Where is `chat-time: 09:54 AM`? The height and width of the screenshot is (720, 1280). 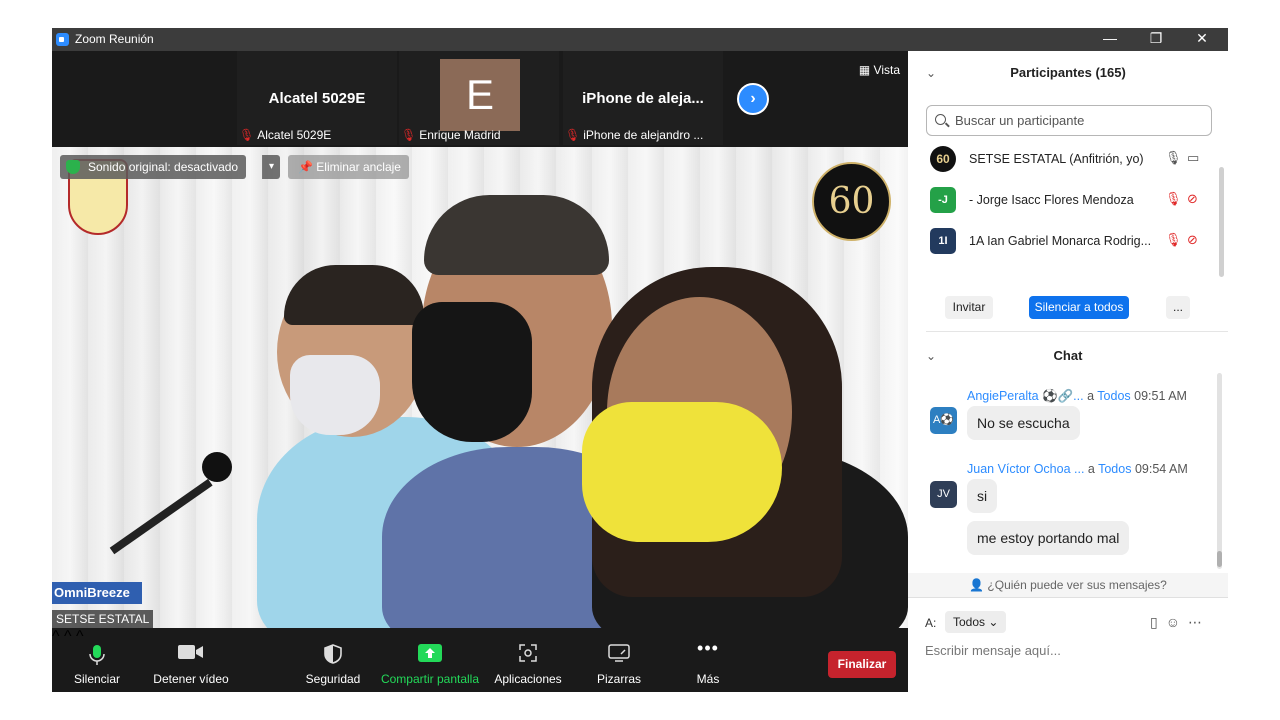 chat-time: 09:54 AM is located at coordinates (1161, 469).